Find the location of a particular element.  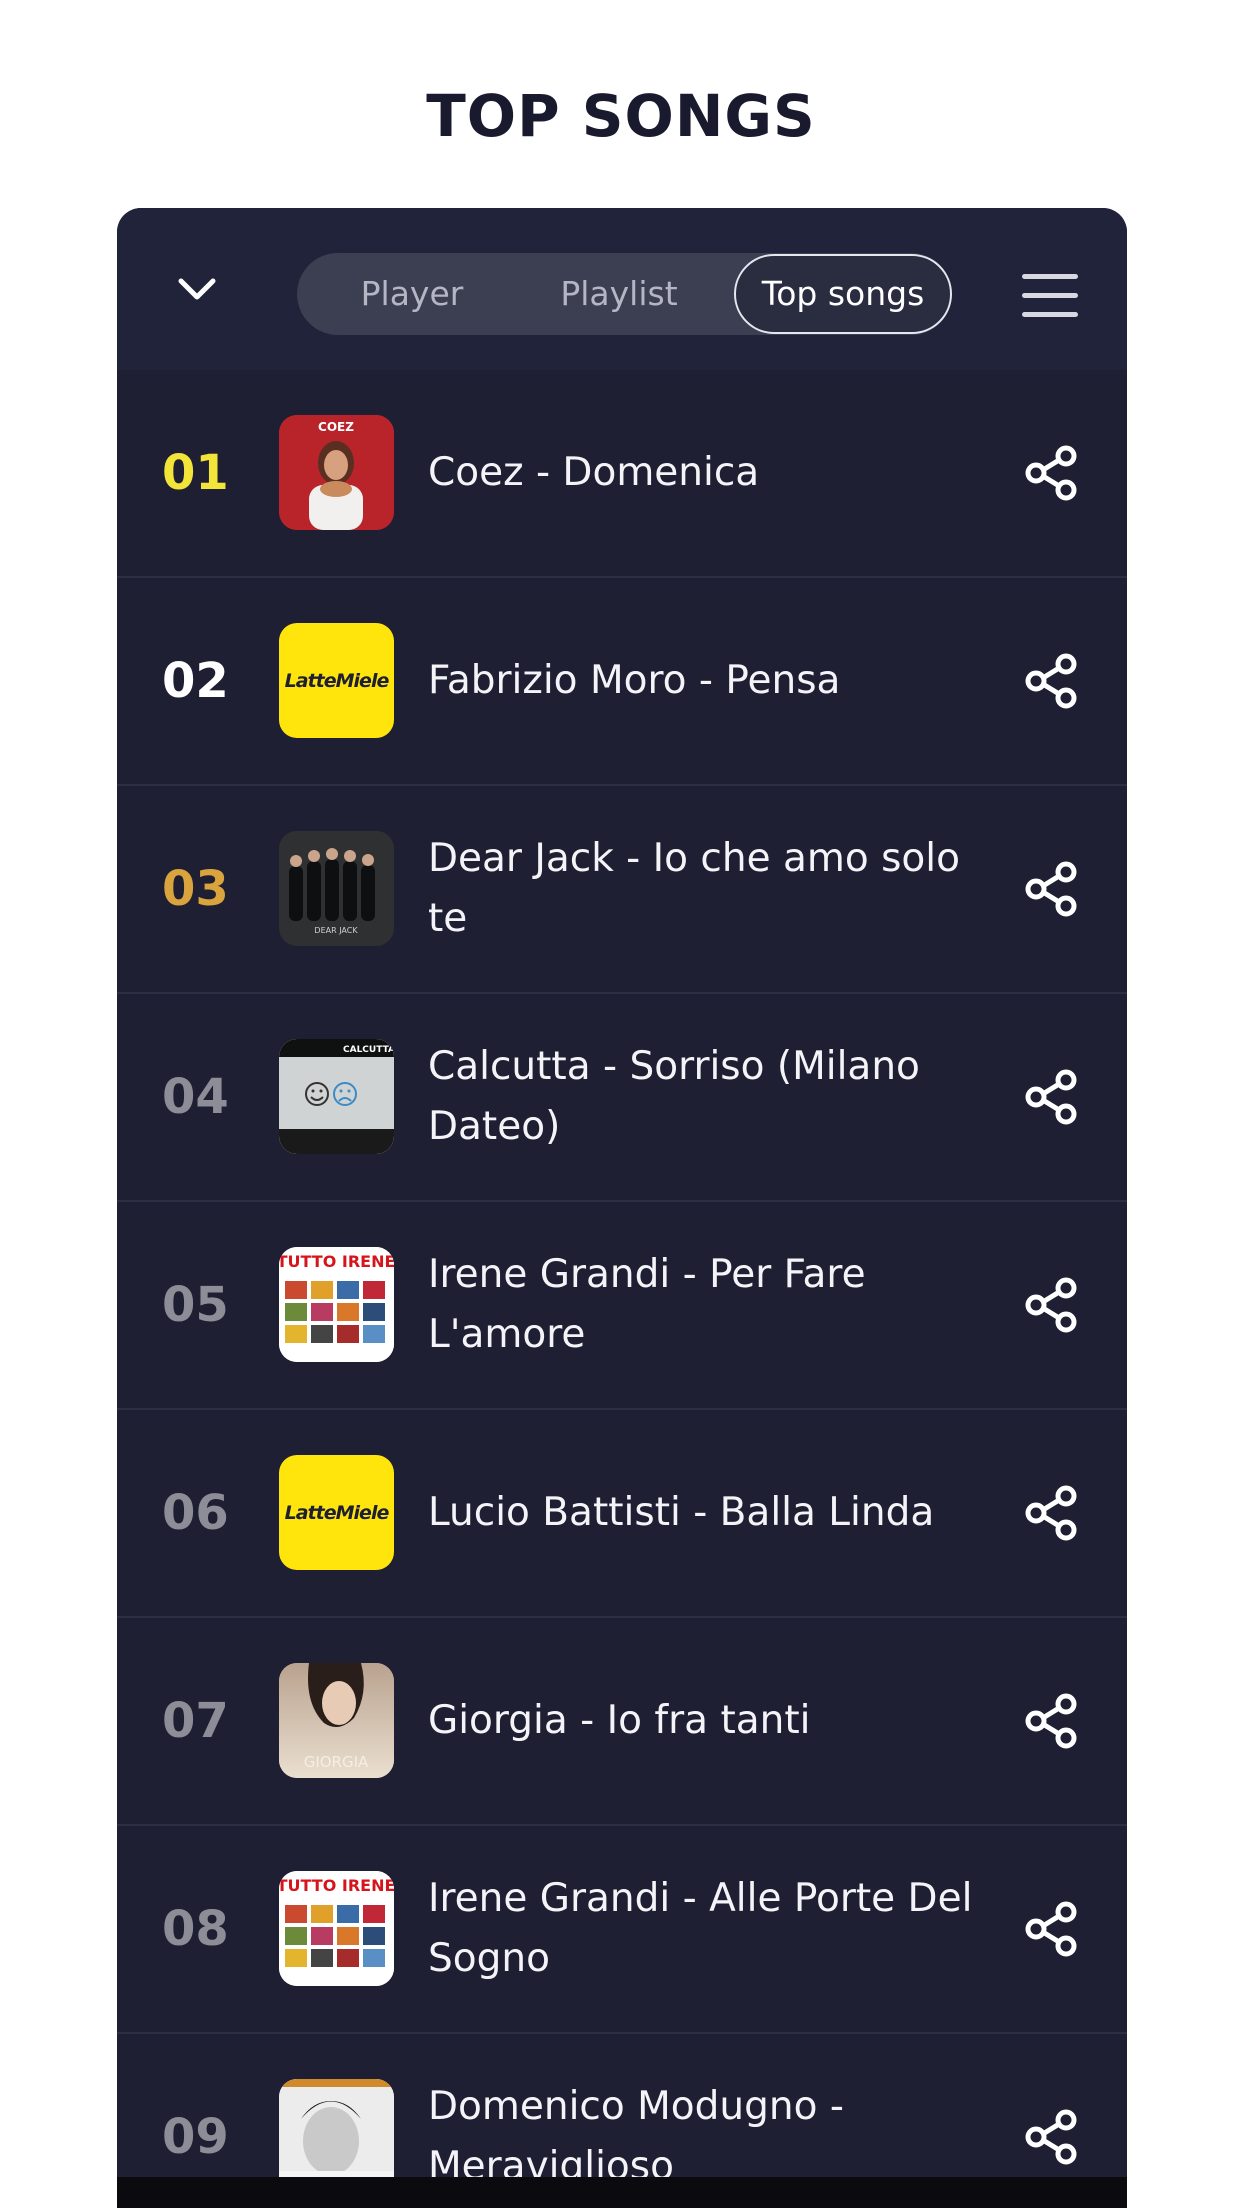

panel-header: Player Playlist Top songs is located at coordinates (622, 290).